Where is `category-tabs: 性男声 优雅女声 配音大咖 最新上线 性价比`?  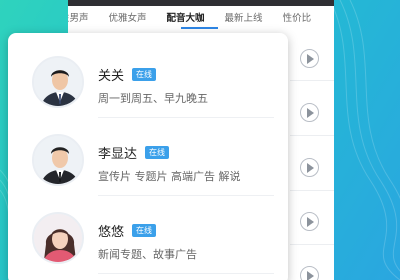
category-tabs: 性男声 优雅女声 配音大咖 最新上线 性价比 is located at coordinates (201, 17).